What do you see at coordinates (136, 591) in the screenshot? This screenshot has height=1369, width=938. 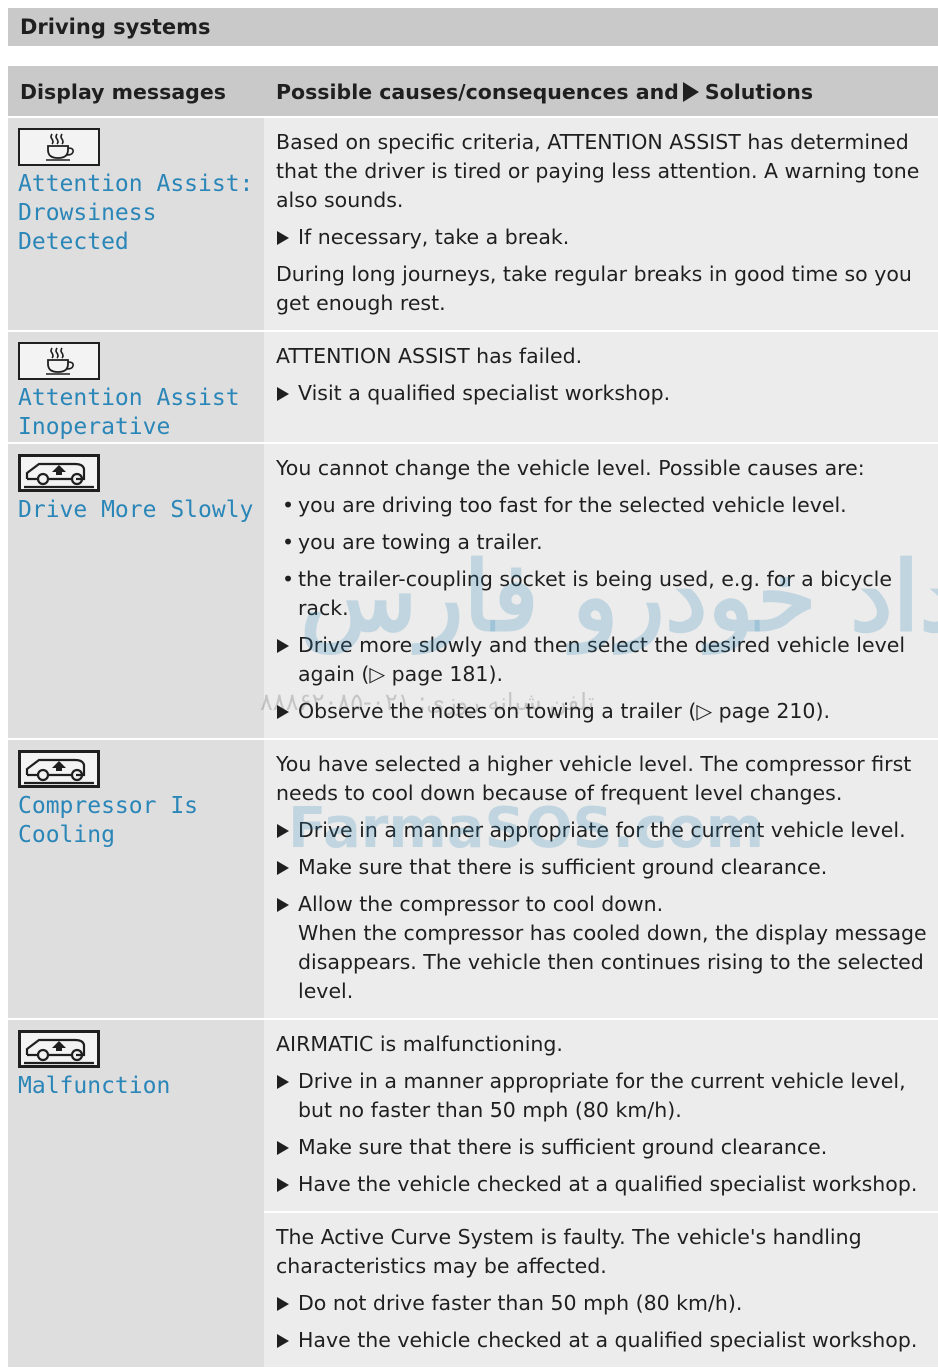 I see `display-message-cell: Drive More Slowly` at bounding box center [136, 591].